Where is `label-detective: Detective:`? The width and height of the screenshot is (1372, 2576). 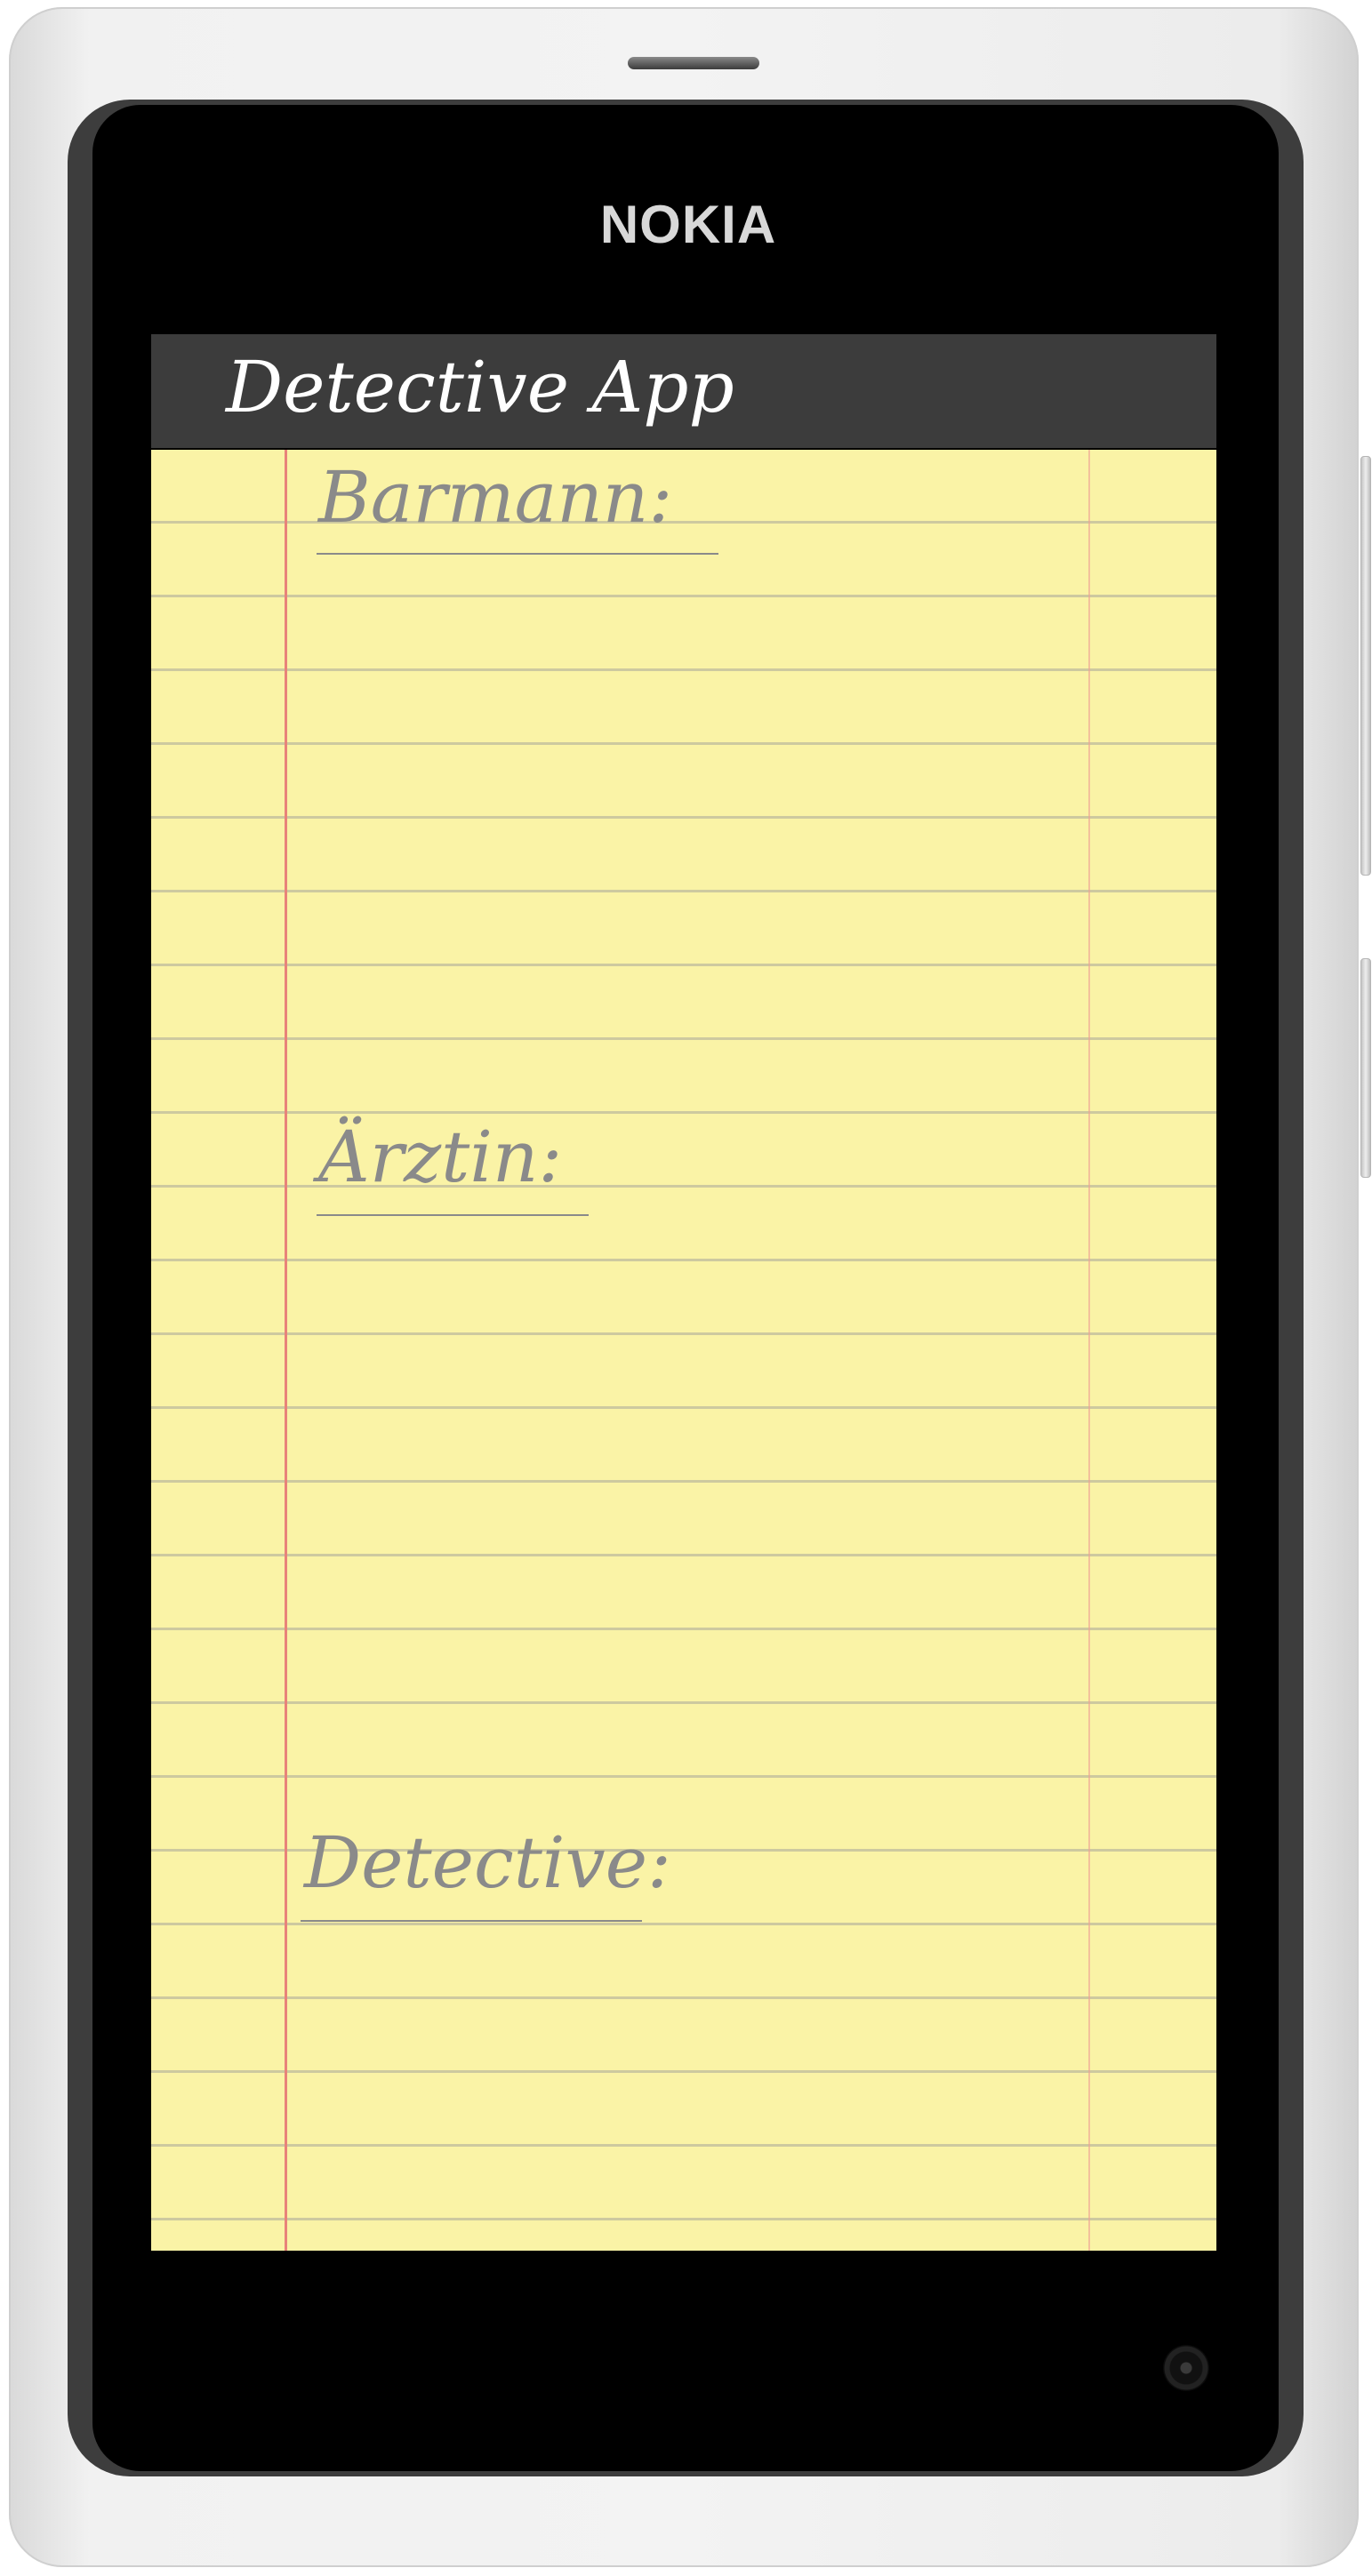
label-detective: Detective: is located at coordinates (487, 1863).